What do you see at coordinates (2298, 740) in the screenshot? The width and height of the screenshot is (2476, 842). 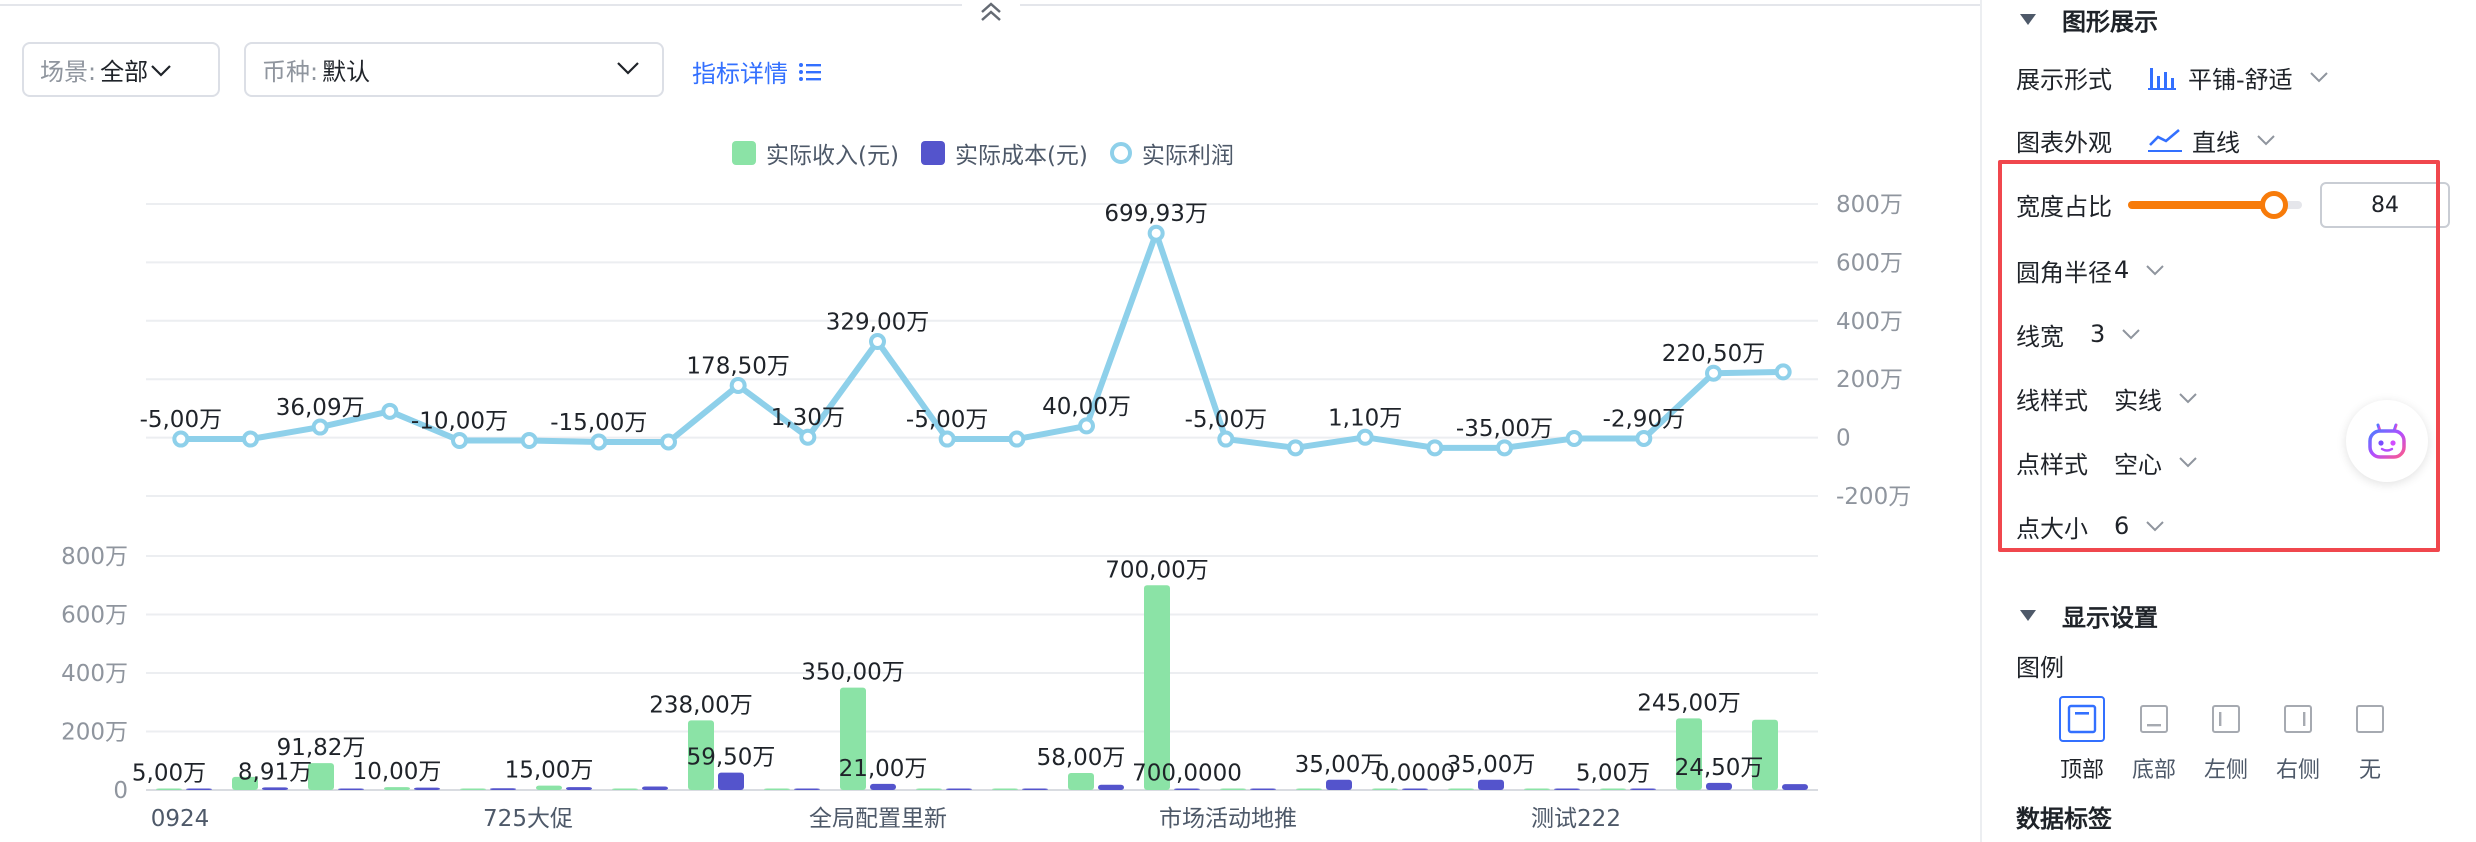 I see `legend-position-right: 右侧` at bounding box center [2298, 740].